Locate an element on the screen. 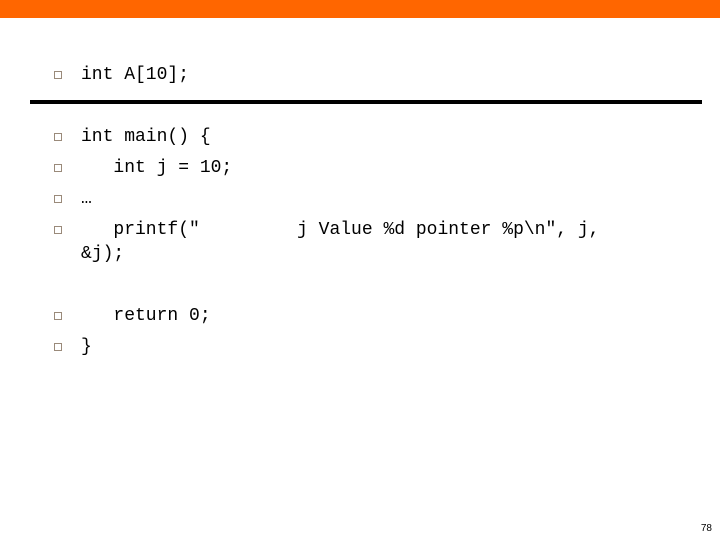 This screenshot has width=720, height=540. code-text: &j); is located at coordinates (103, 254).